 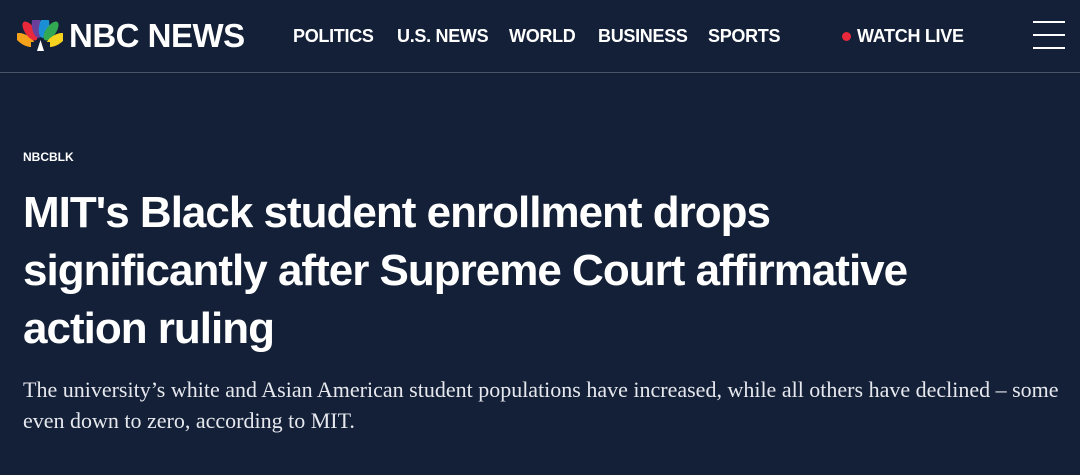 What do you see at coordinates (910, 35) in the screenshot?
I see `watch-live-label: WATCH LIVE` at bounding box center [910, 35].